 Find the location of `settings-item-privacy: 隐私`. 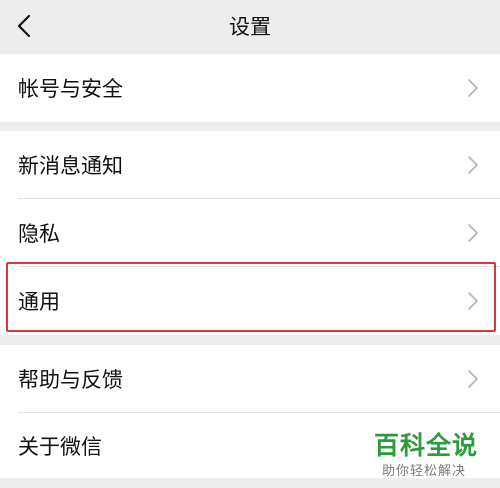

settings-item-privacy: 隐私 is located at coordinates (250, 233).